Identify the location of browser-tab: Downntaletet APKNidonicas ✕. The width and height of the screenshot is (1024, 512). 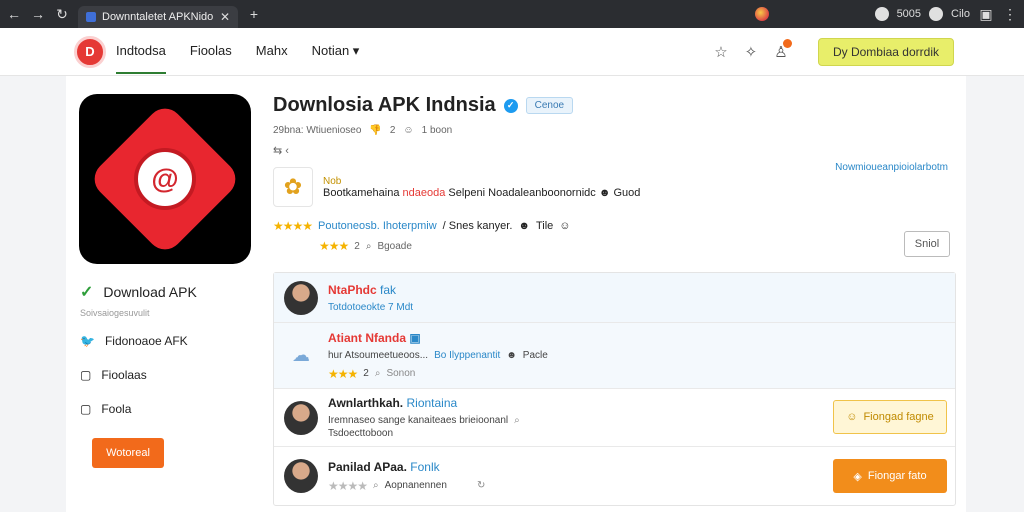
(158, 17).